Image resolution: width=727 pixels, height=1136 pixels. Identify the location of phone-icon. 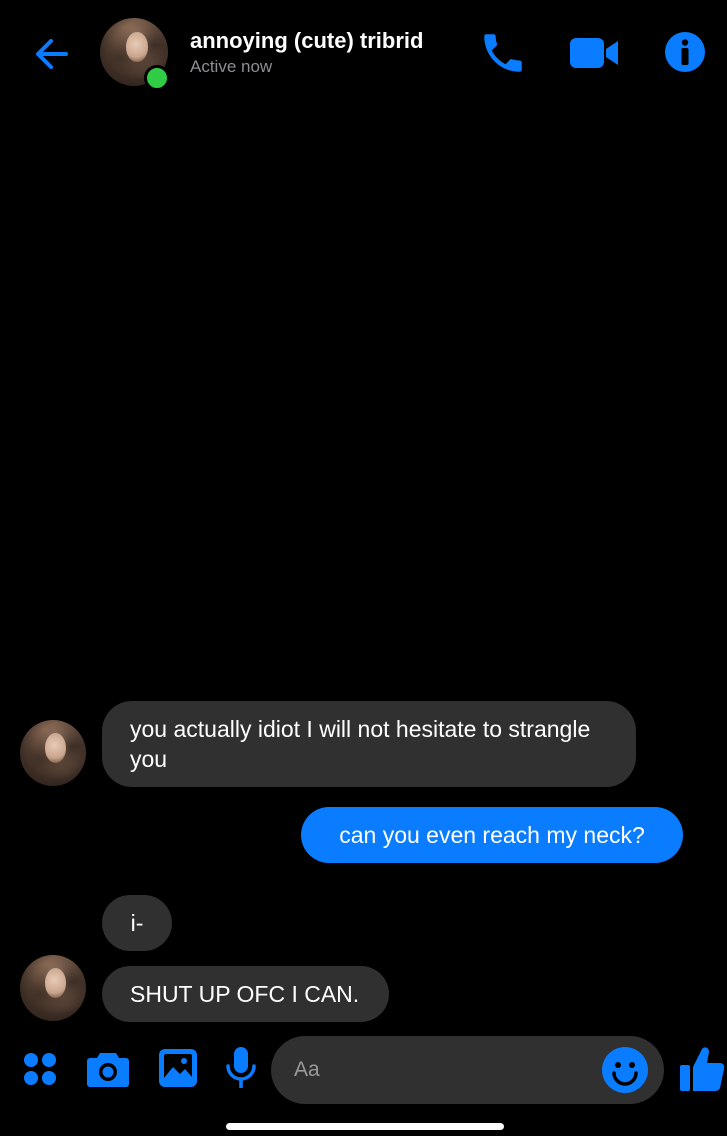
(503, 53).